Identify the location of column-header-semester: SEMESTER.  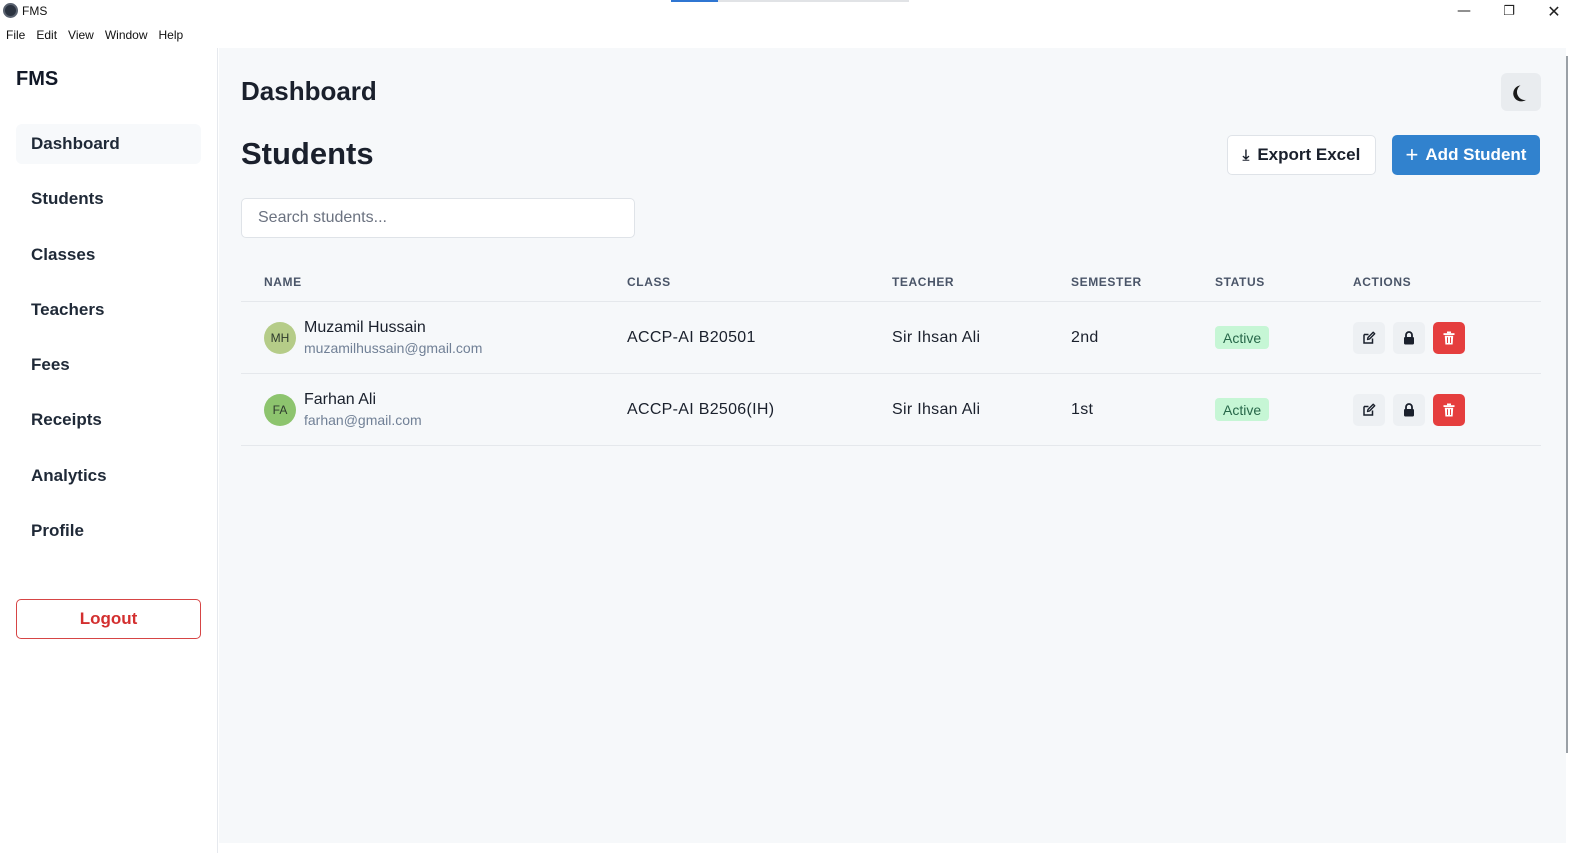
(1106, 282).